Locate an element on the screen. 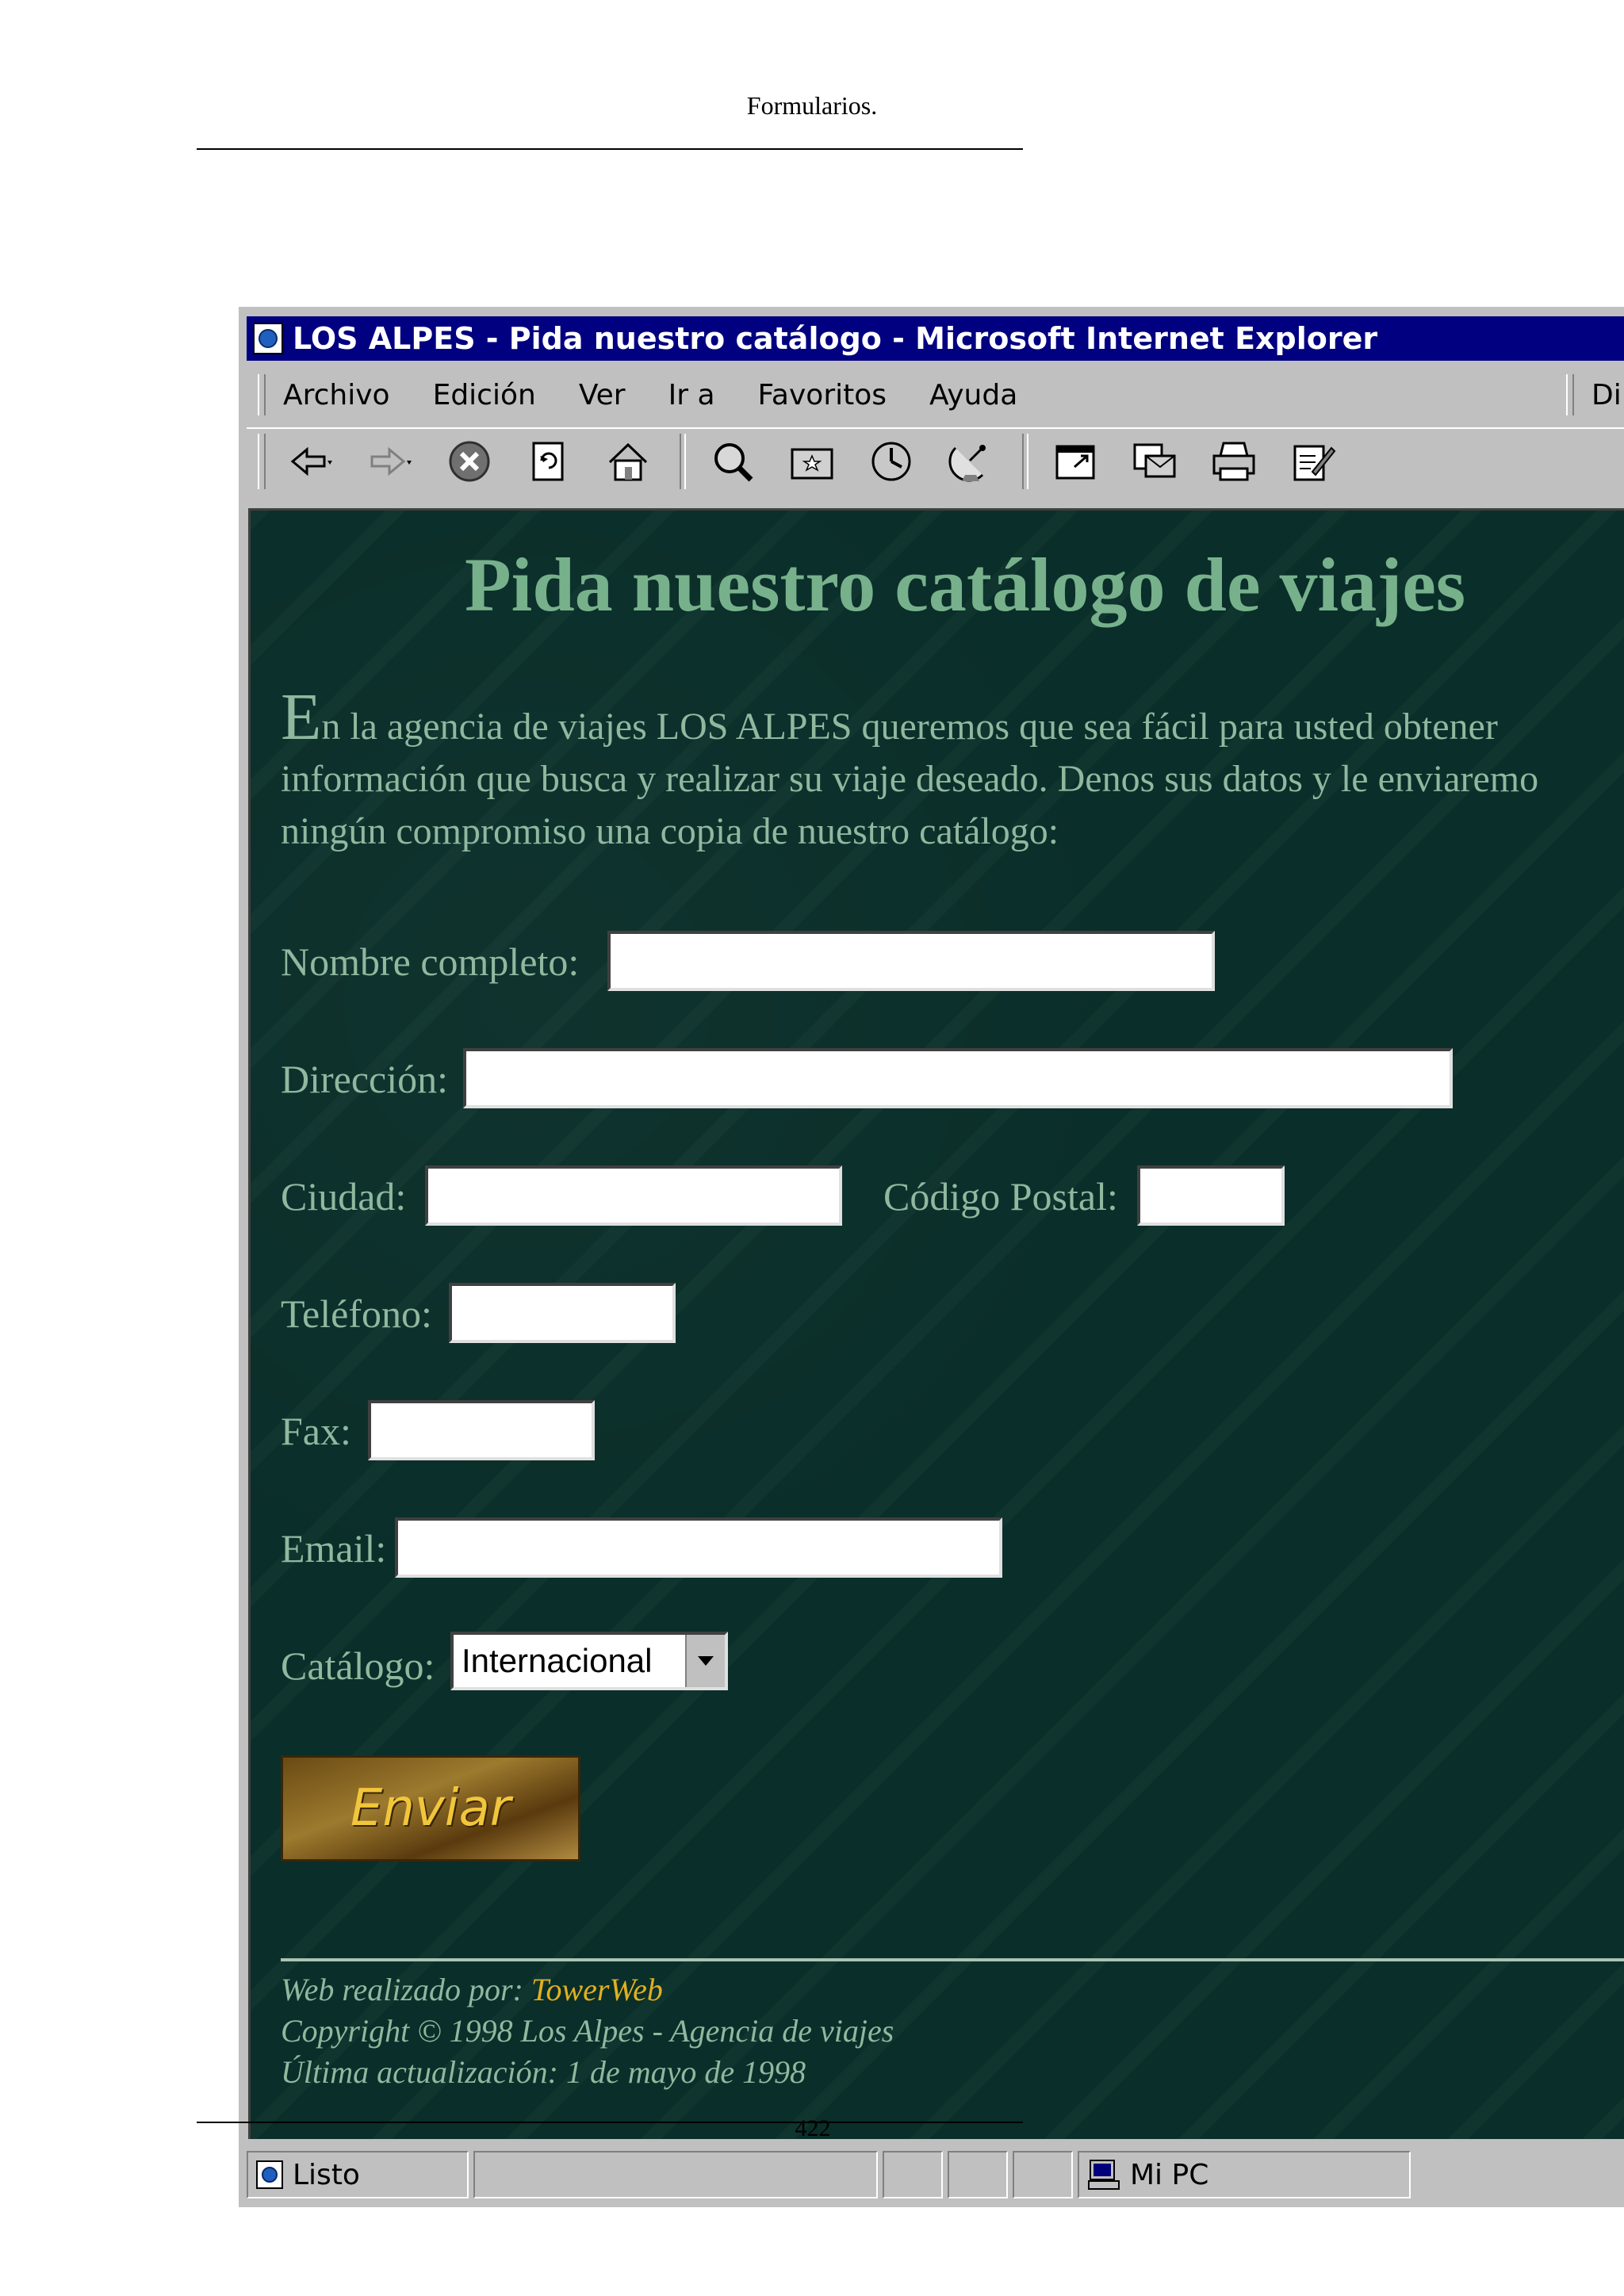 The width and height of the screenshot is (1624, 2296). search-icon is located at coordinates (732, 462).